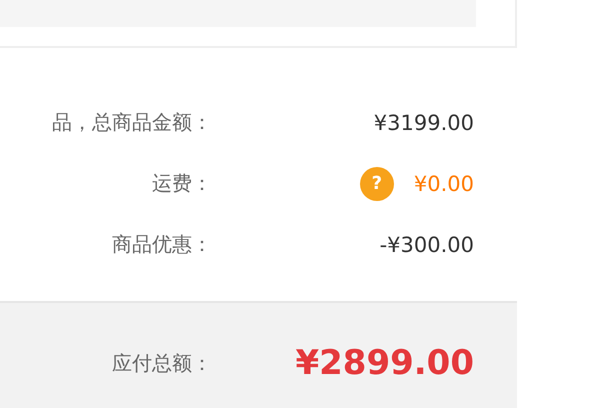 The image size is (600, 408). What do you see at coordinates (384, 363) in the screenshot?
I see `total-amount: ¥2899.00` at bounding box center [384, 363].